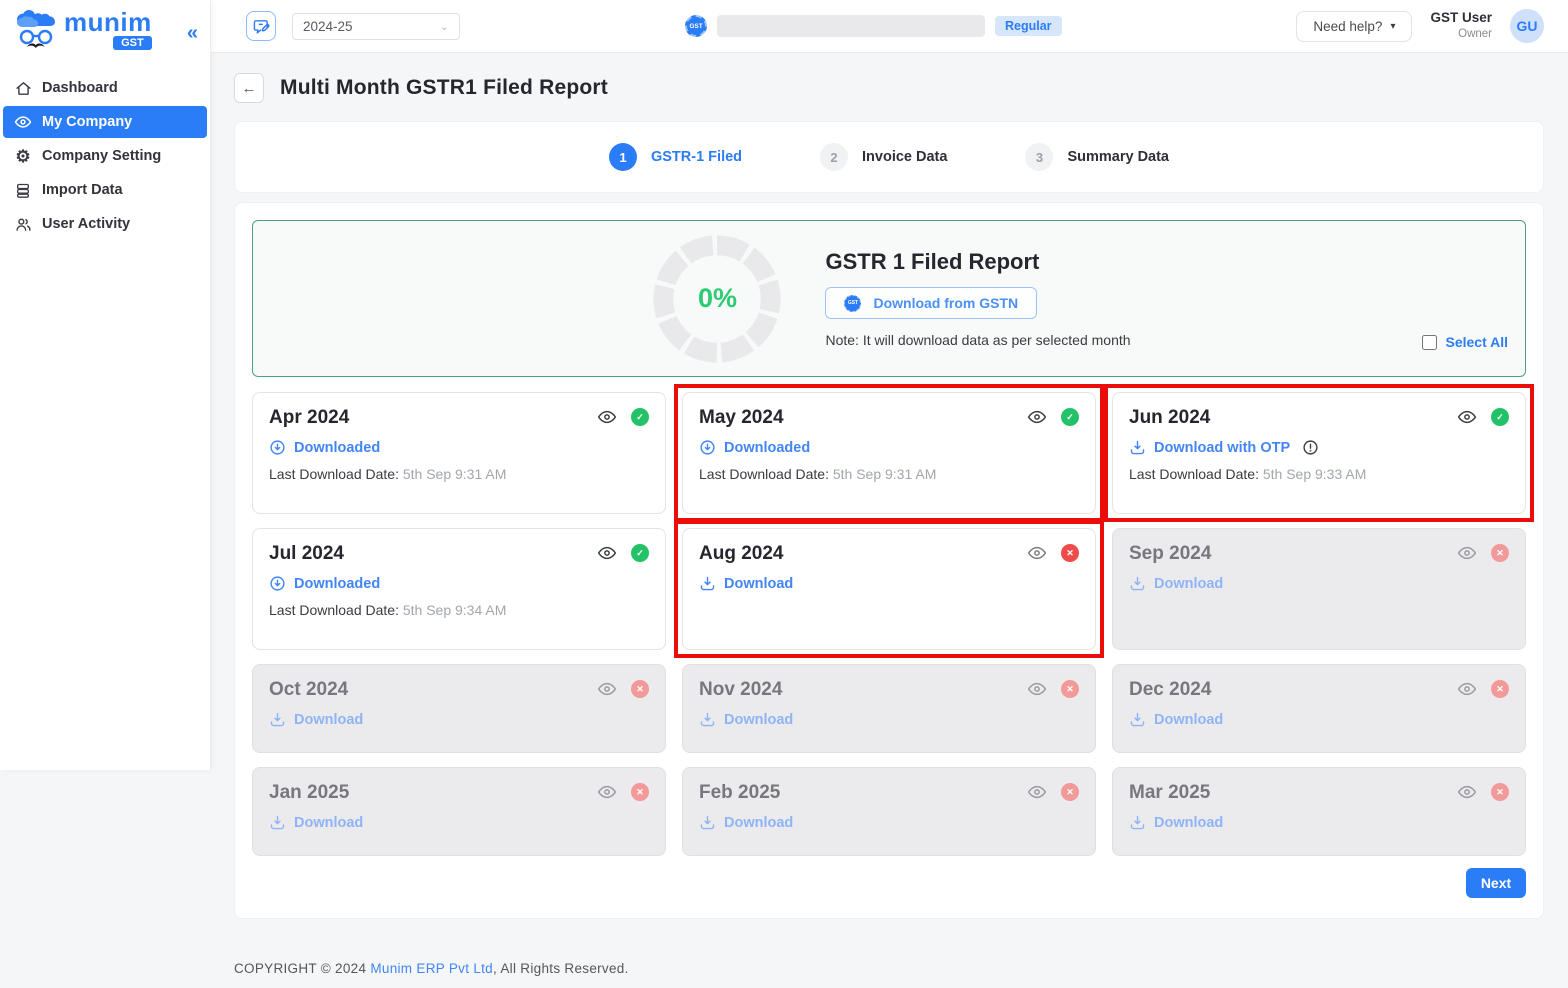  Describe the element at coordinates (1170, 553) in the screenshot. I see `month-title: Sep 2024` at that location.